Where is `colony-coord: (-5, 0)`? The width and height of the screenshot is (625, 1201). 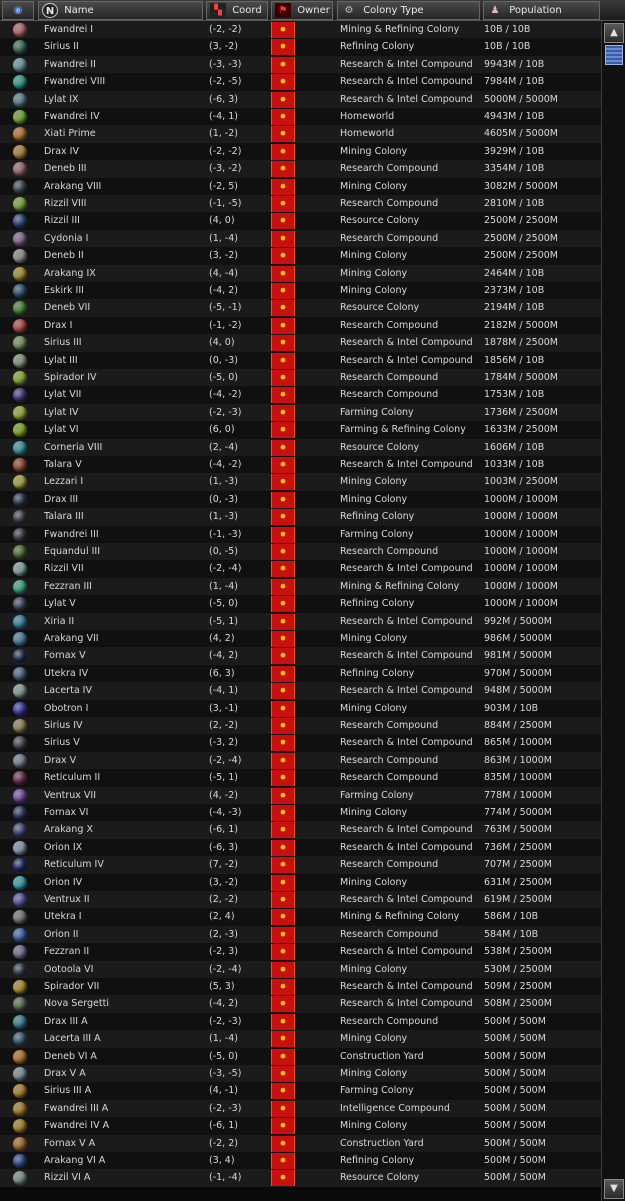
colony-coord: (-5, 0) is located at coordinates (223, 377).